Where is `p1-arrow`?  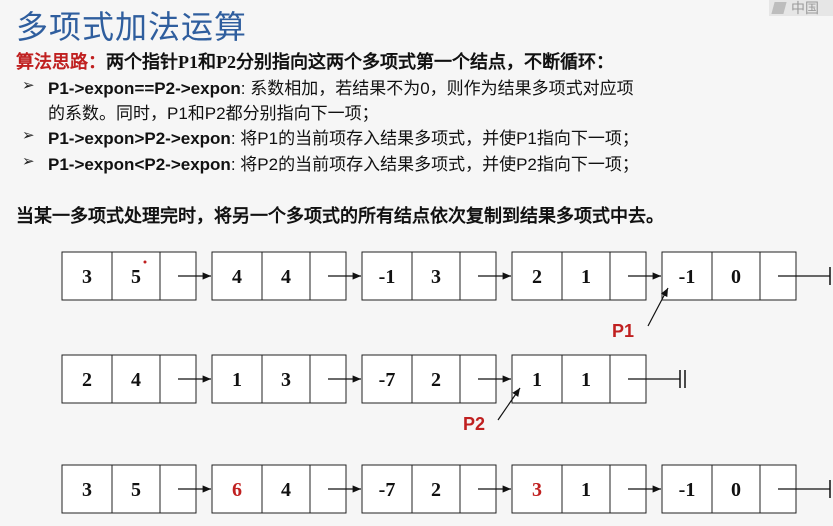
p1-arrow is located at coordinates (658, 307).